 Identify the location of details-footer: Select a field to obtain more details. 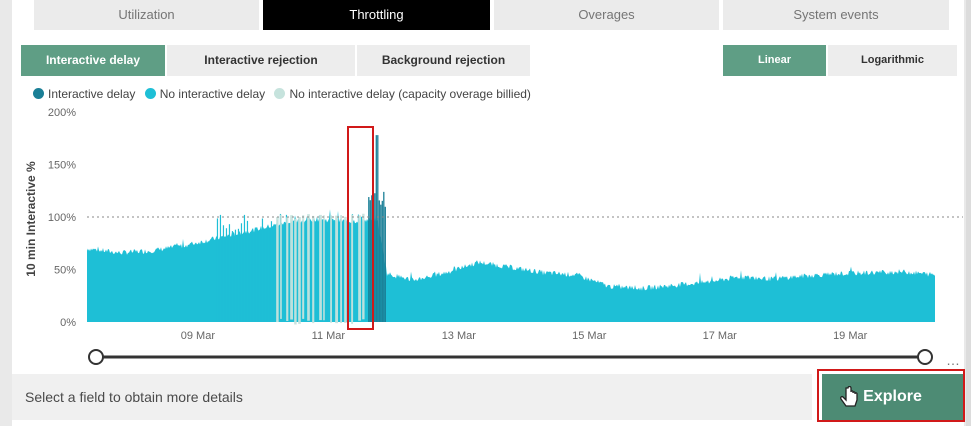
(412, 397).